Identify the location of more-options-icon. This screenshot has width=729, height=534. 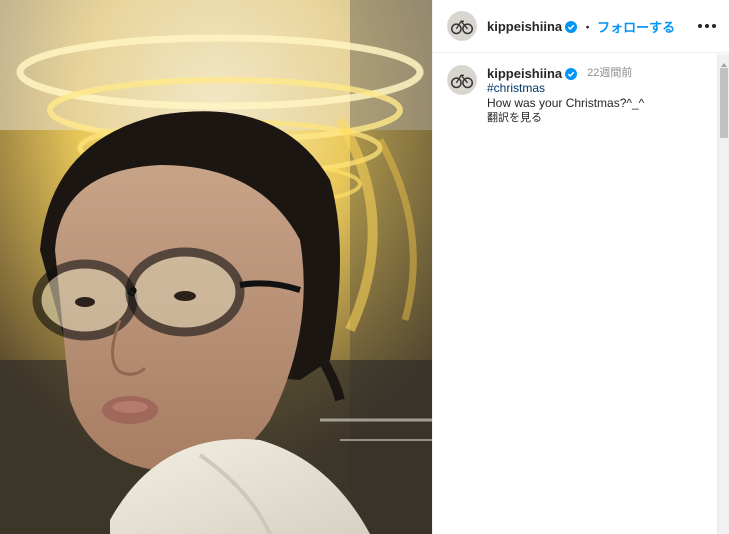
(707, 26).